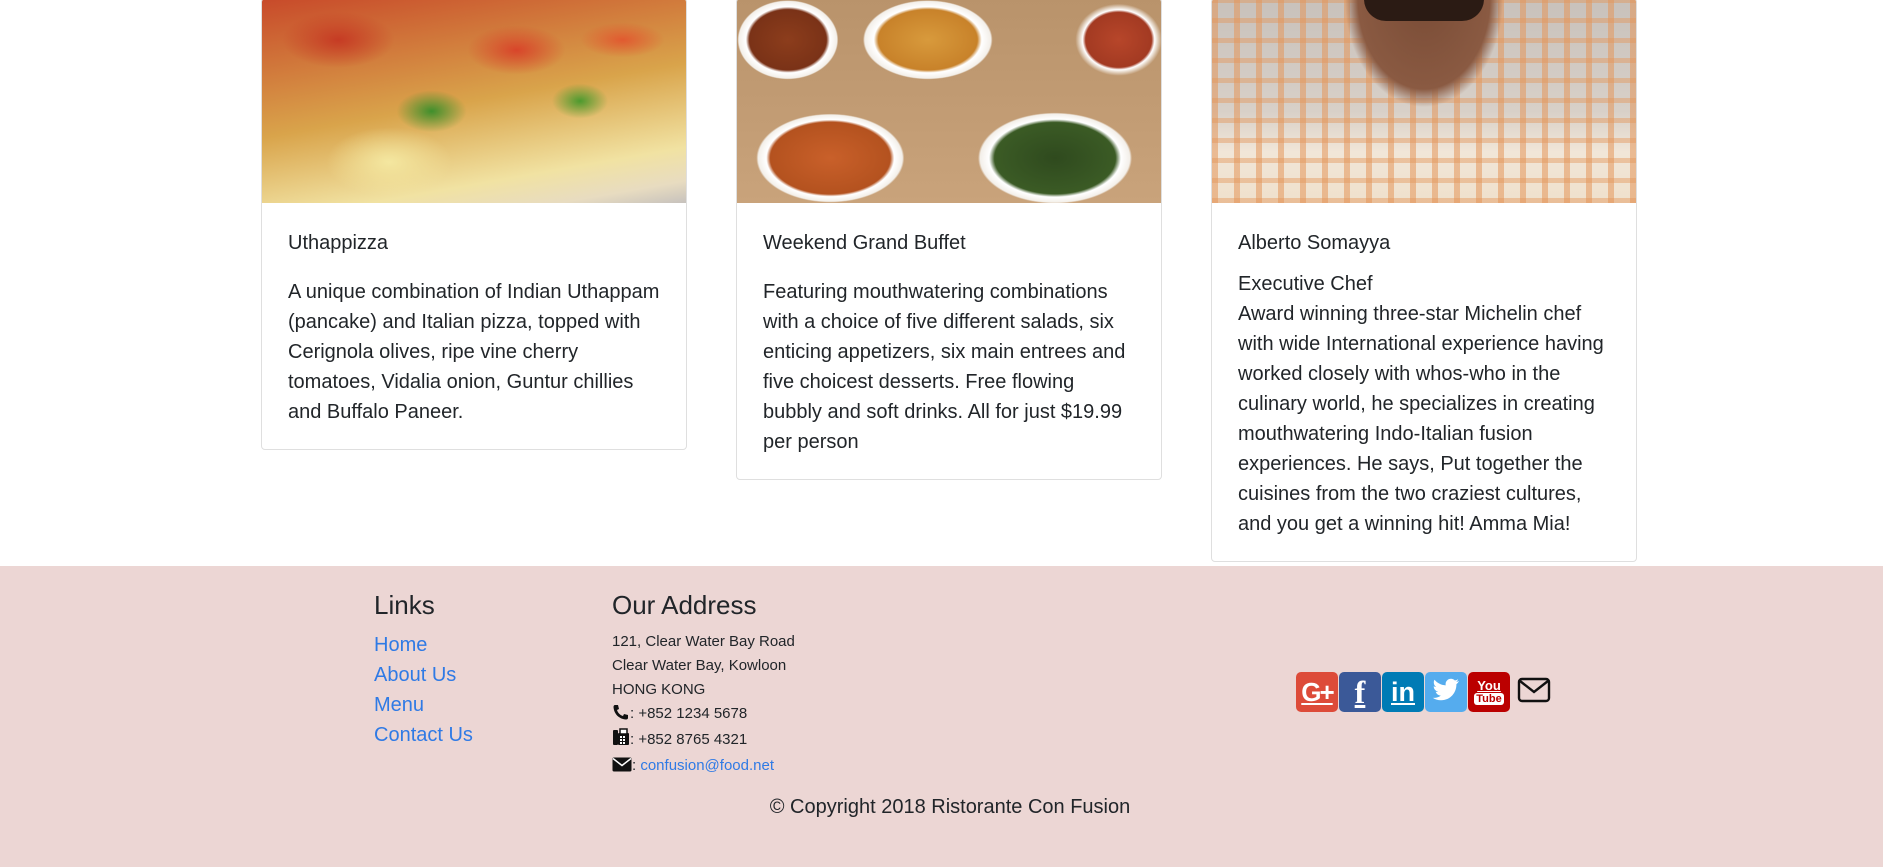 This screenshot has height=867, width=1883. What do you see at coordinates (1424, 101) in the screenshot?
I see `chef-image` at bounding box center [1424, 101].